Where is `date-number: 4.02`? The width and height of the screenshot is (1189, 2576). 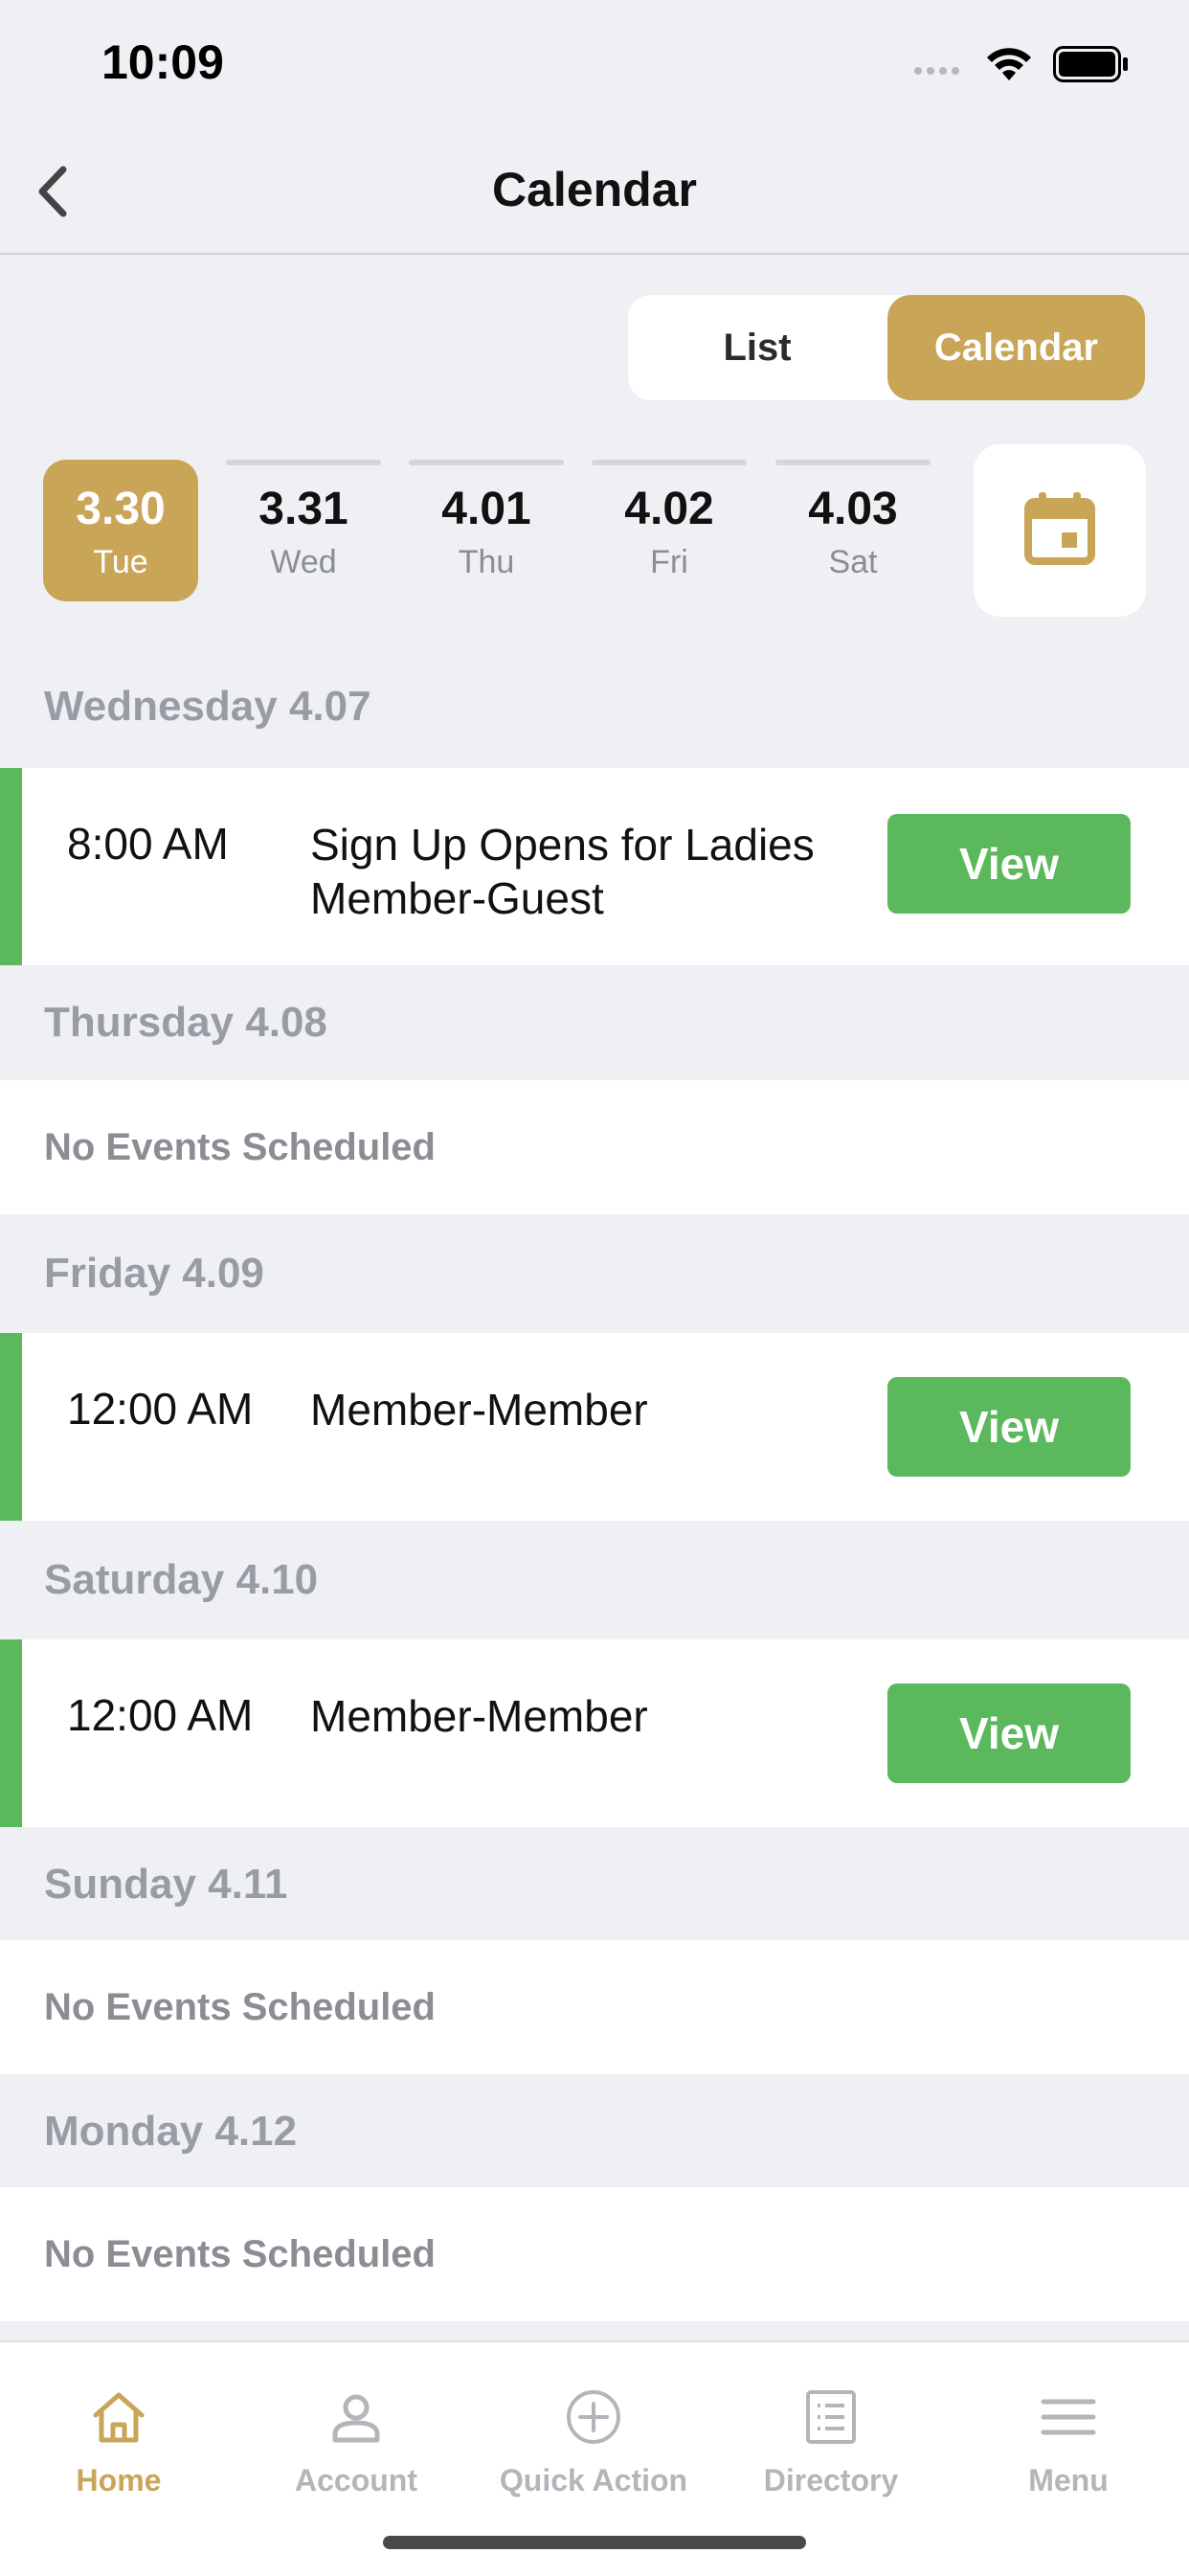
date-number: 4.02 is located at coordinates (669, 509).